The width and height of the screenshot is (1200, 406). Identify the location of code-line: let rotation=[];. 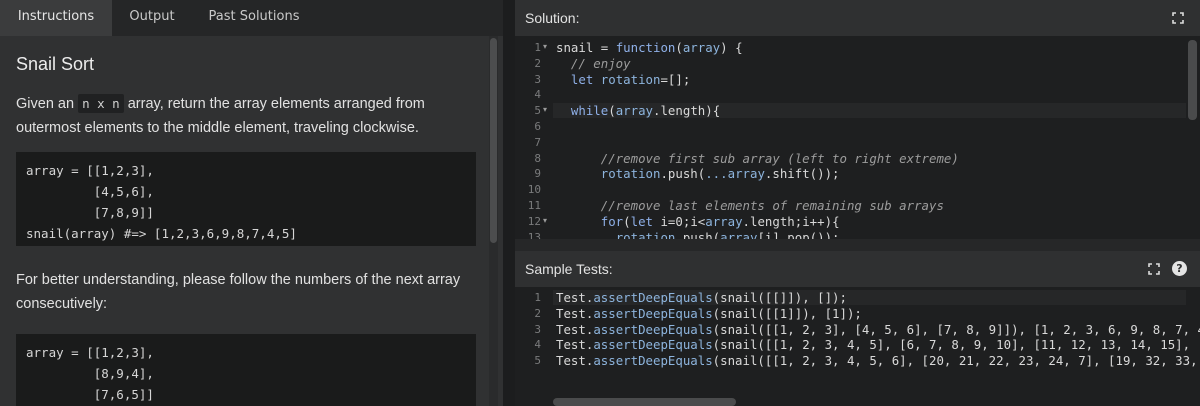
(623, 79).